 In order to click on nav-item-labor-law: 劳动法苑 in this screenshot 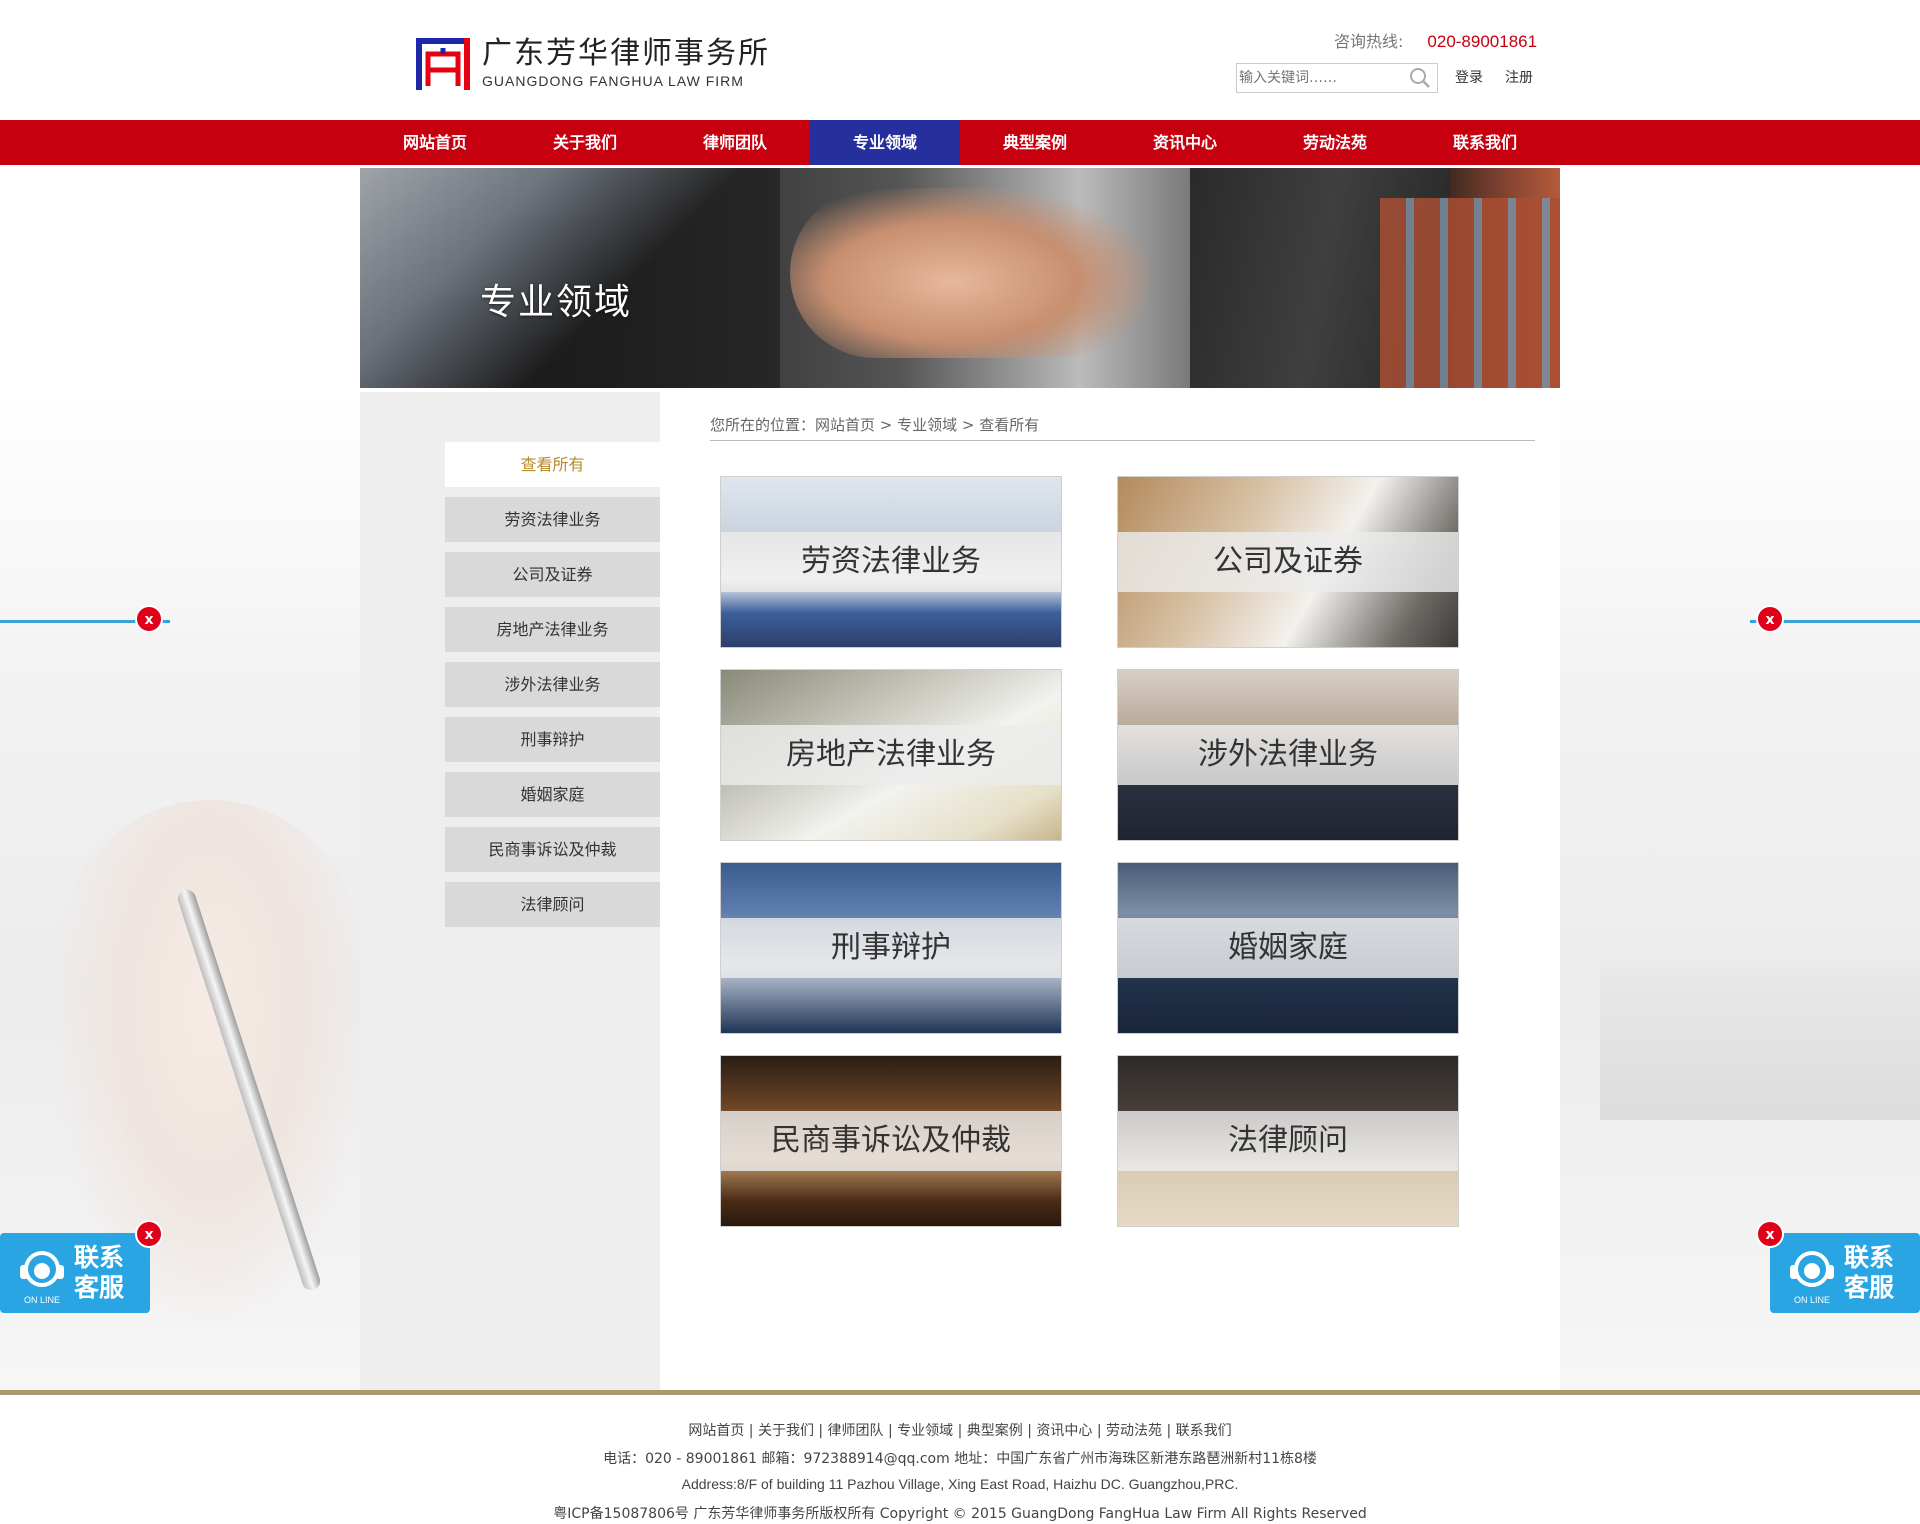, I will do `click(1335, 142)`.